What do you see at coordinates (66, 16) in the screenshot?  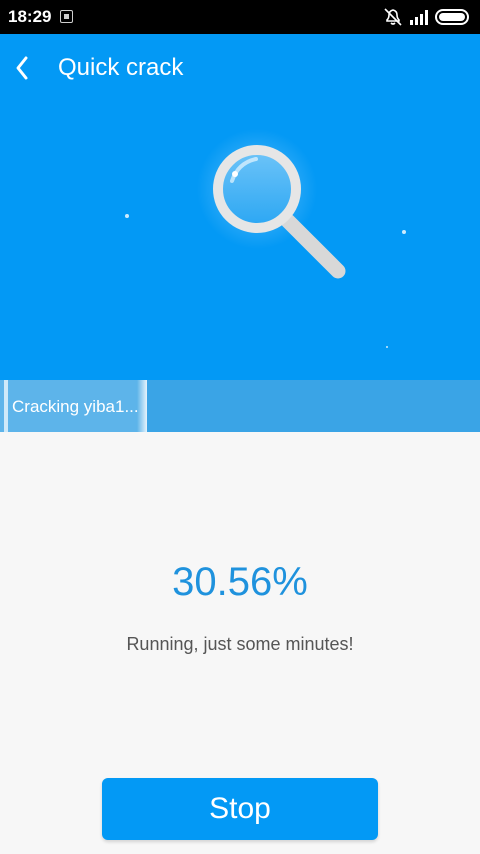 I see `notification-icon` at bounding box center [66, 16].